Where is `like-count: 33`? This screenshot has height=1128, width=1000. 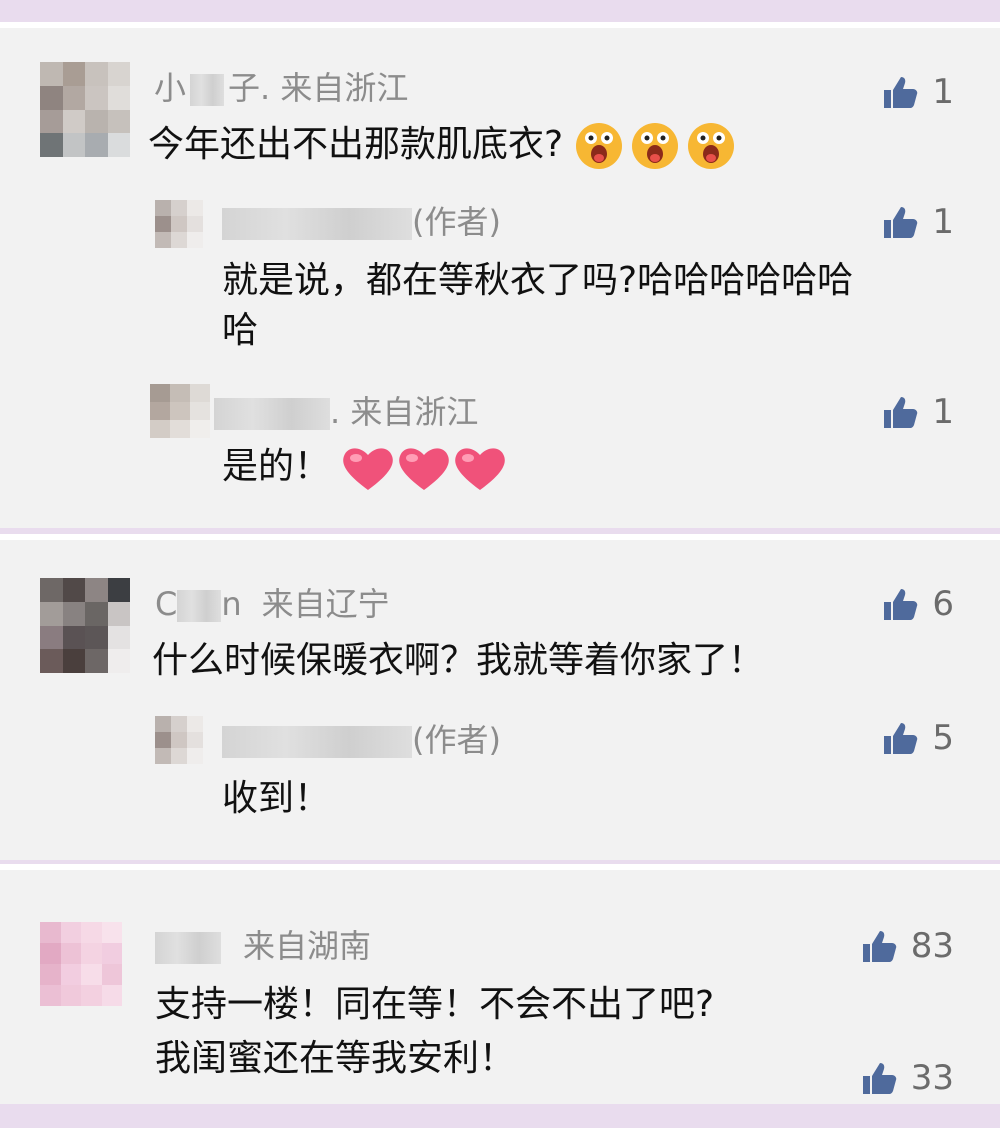 like-count: 33 is located at coordinates (932, 1078).